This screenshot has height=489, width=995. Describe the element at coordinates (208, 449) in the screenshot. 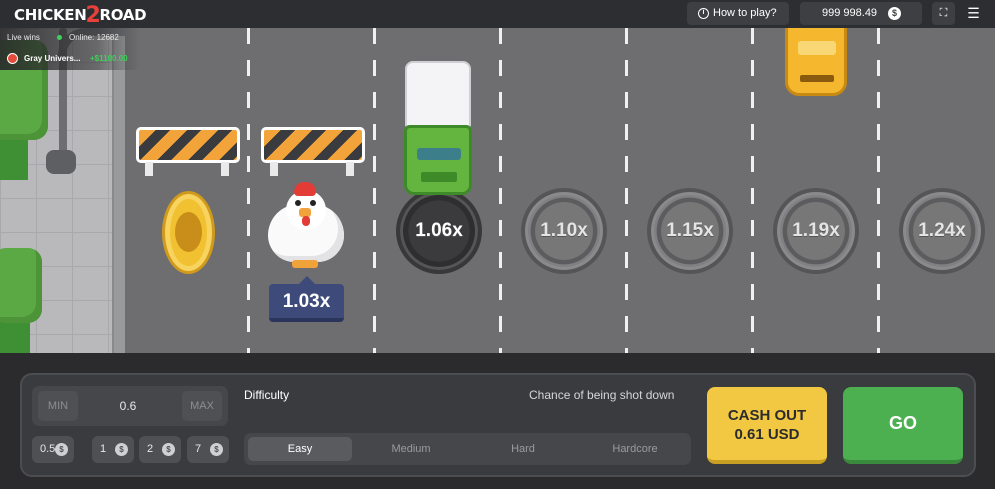

I see `quick-bet-7: 7 $` at that location.